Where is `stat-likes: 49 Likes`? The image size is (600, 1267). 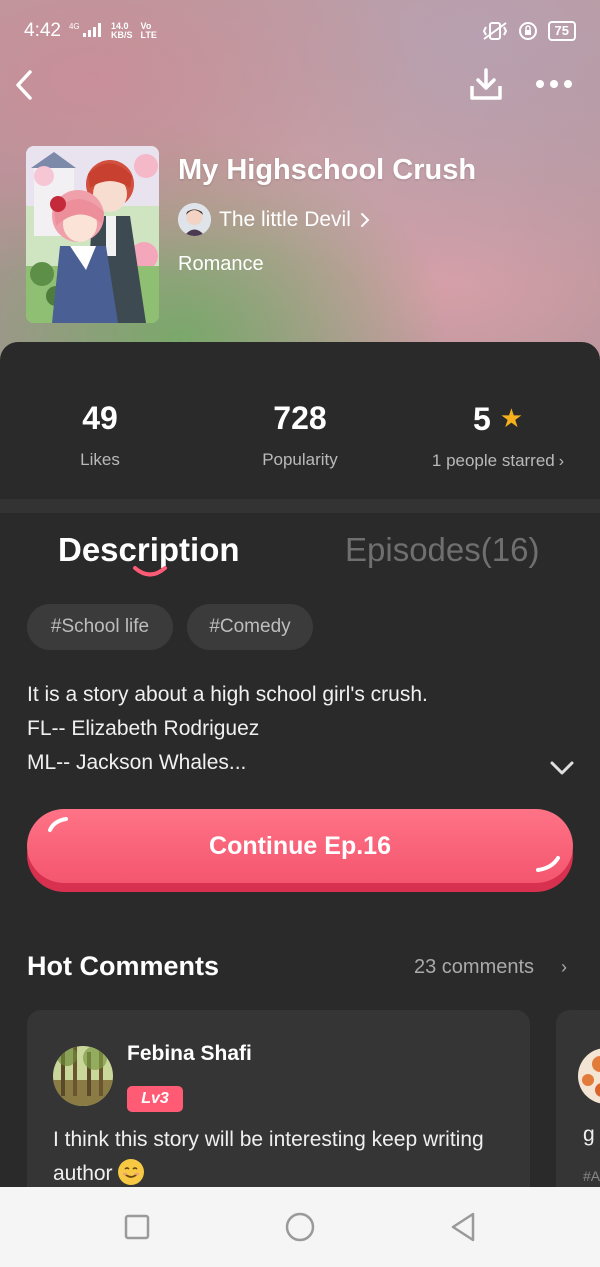
stat-likes: 49 Likes is located at coordinates (100, 434).